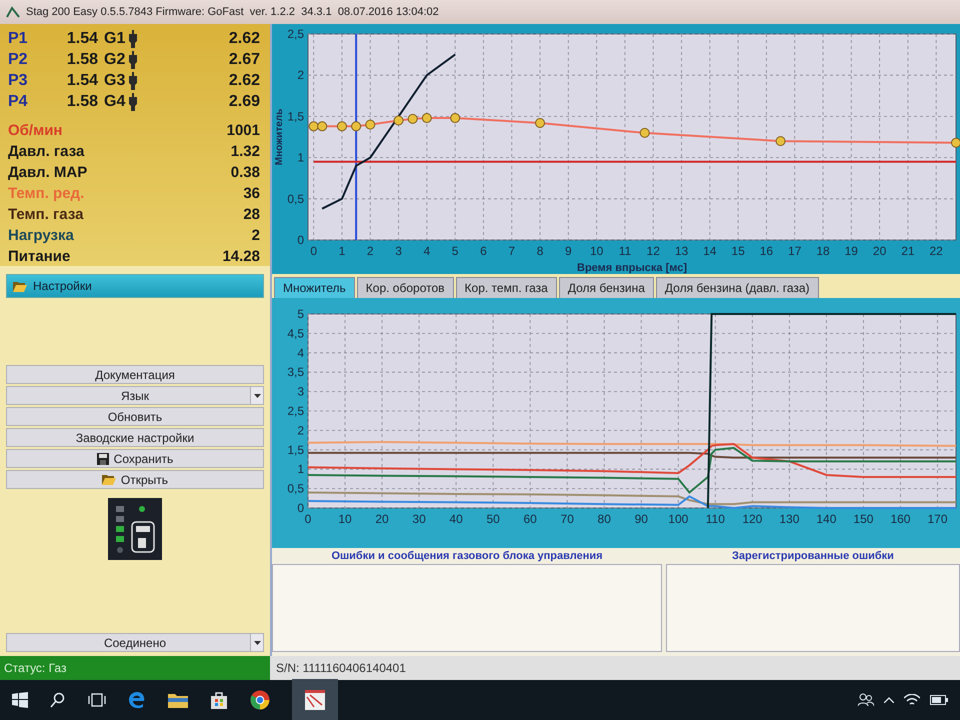 The width and height of the screenshot is (960, 720). Describe the element at coordinates (219, 700) in the screenshot. I see `shopping-bag-icon` at that location.